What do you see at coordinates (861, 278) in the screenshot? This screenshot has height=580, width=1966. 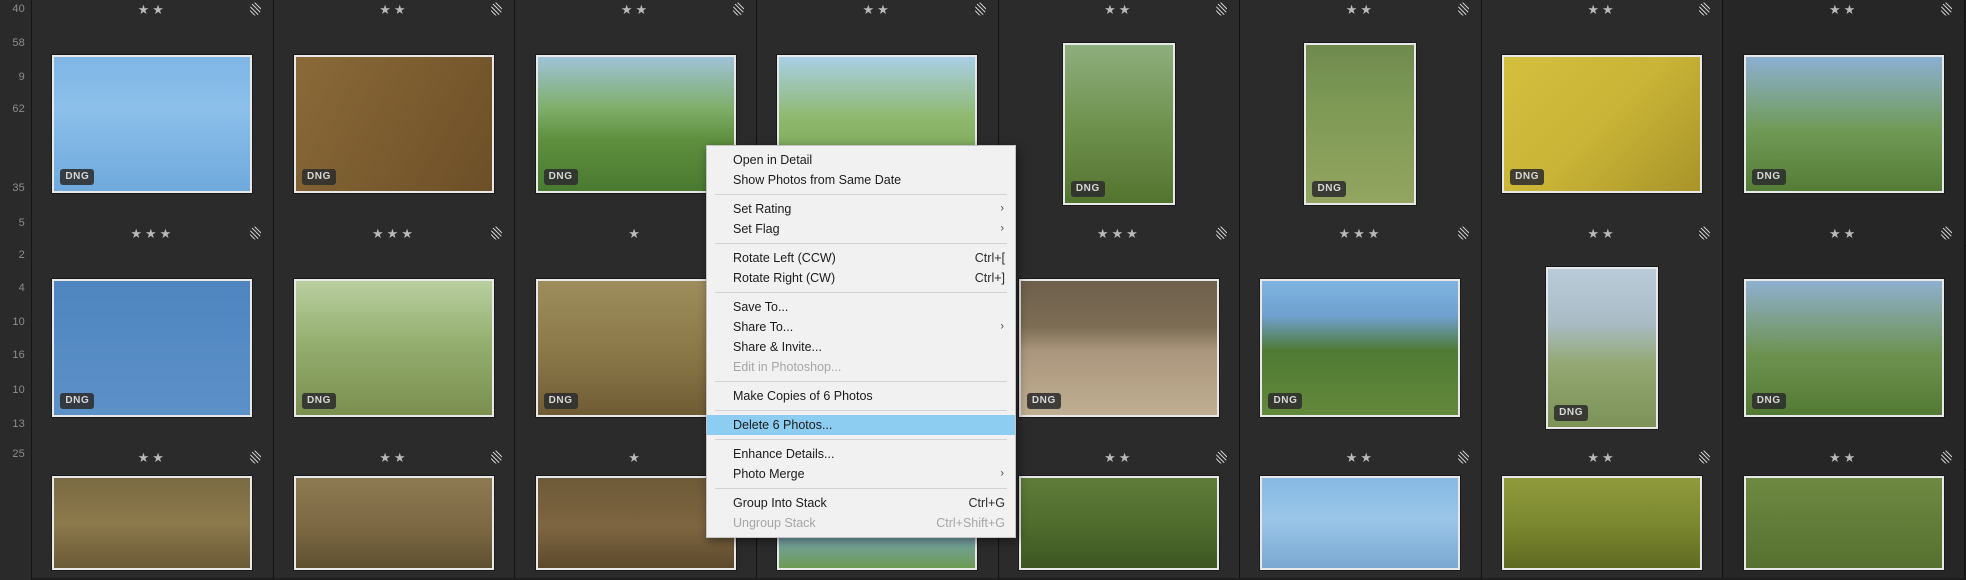 I see `menu-item-rotate-right-cw: Rotate Right (CW) Ctrl+]` at bounding box center [861, 278].